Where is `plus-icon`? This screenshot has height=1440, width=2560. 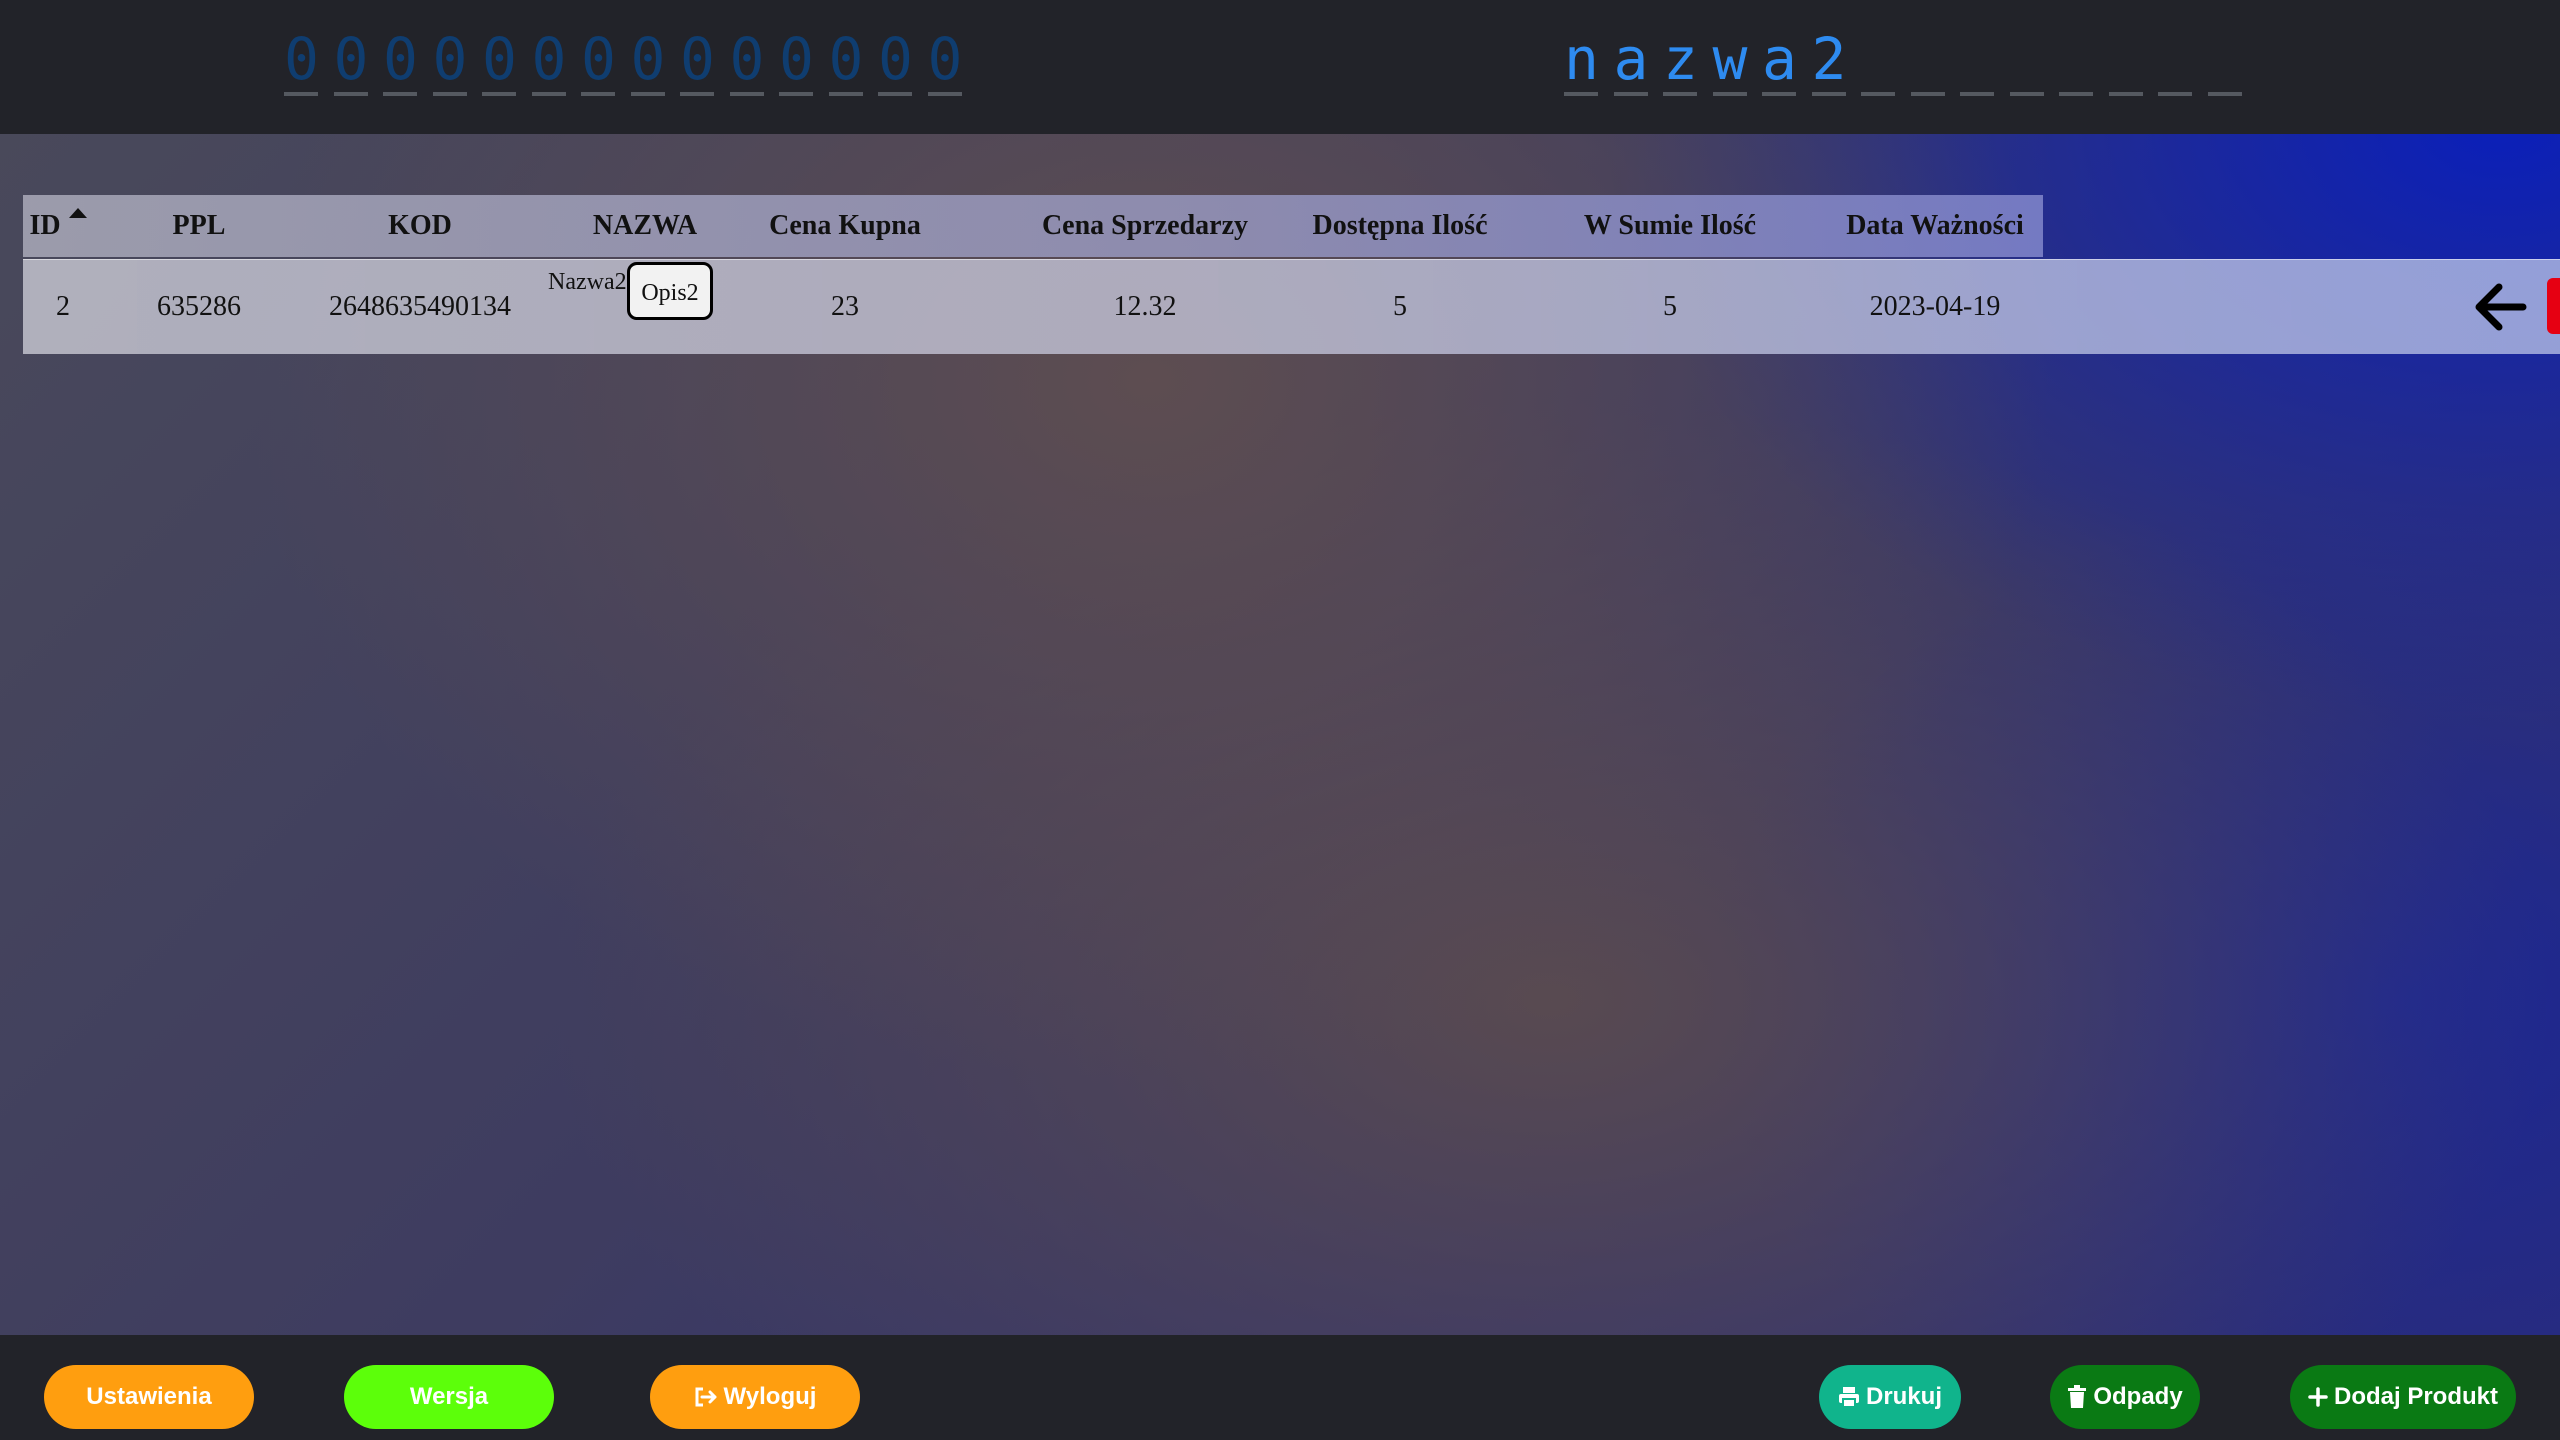
plus-icon is located at coordinates (2318, 1397).